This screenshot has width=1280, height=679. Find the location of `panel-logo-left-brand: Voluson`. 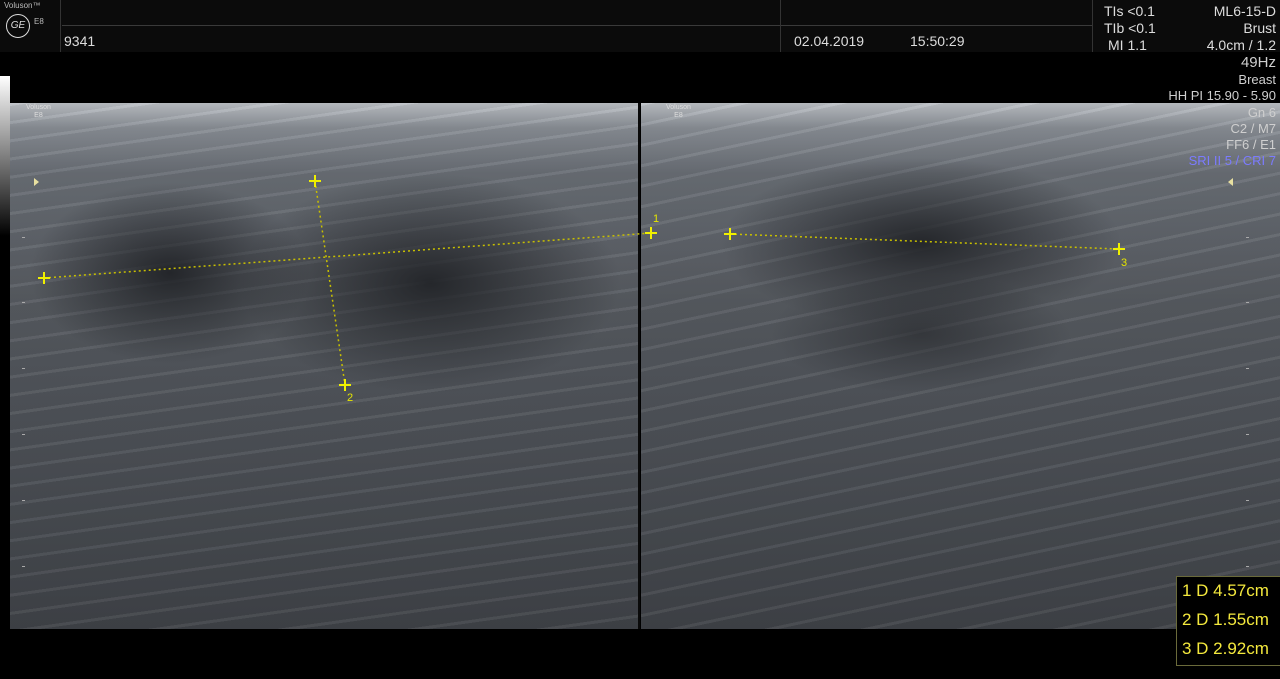

panel-logo-left-brand: Voluson is located at coordinates (38, 107).